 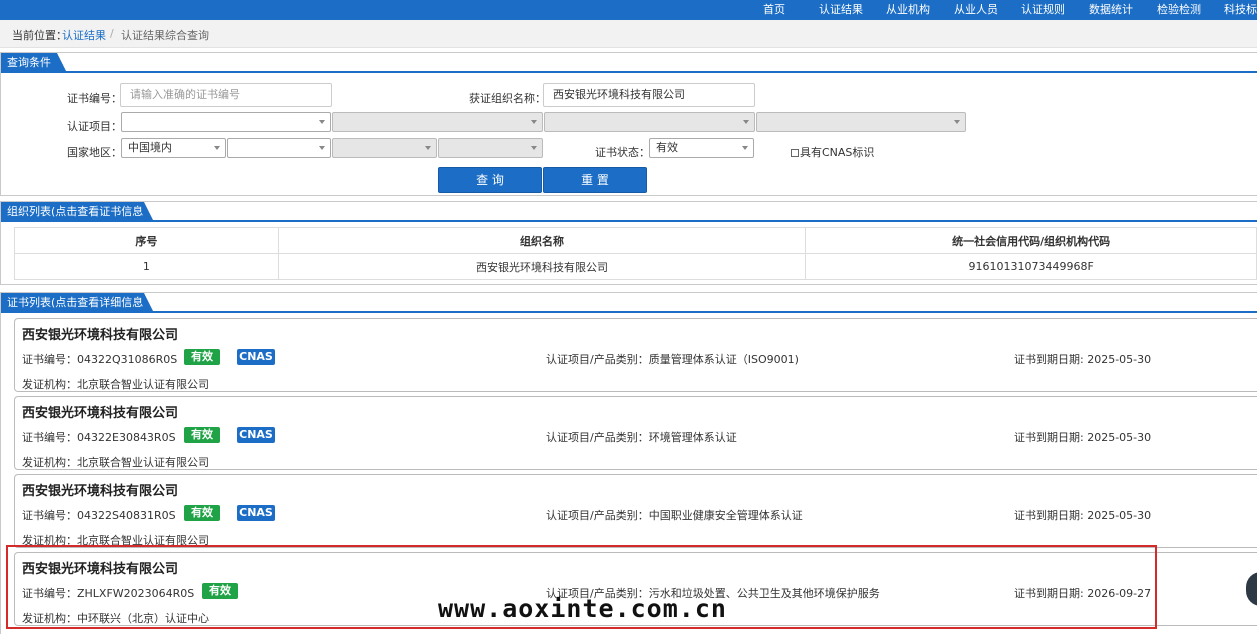 What do you see at coordinates (127, 359) in the screenshot?
I see `cert-no-value: 04322Q31086R0S` at bounding box center [127, 359].